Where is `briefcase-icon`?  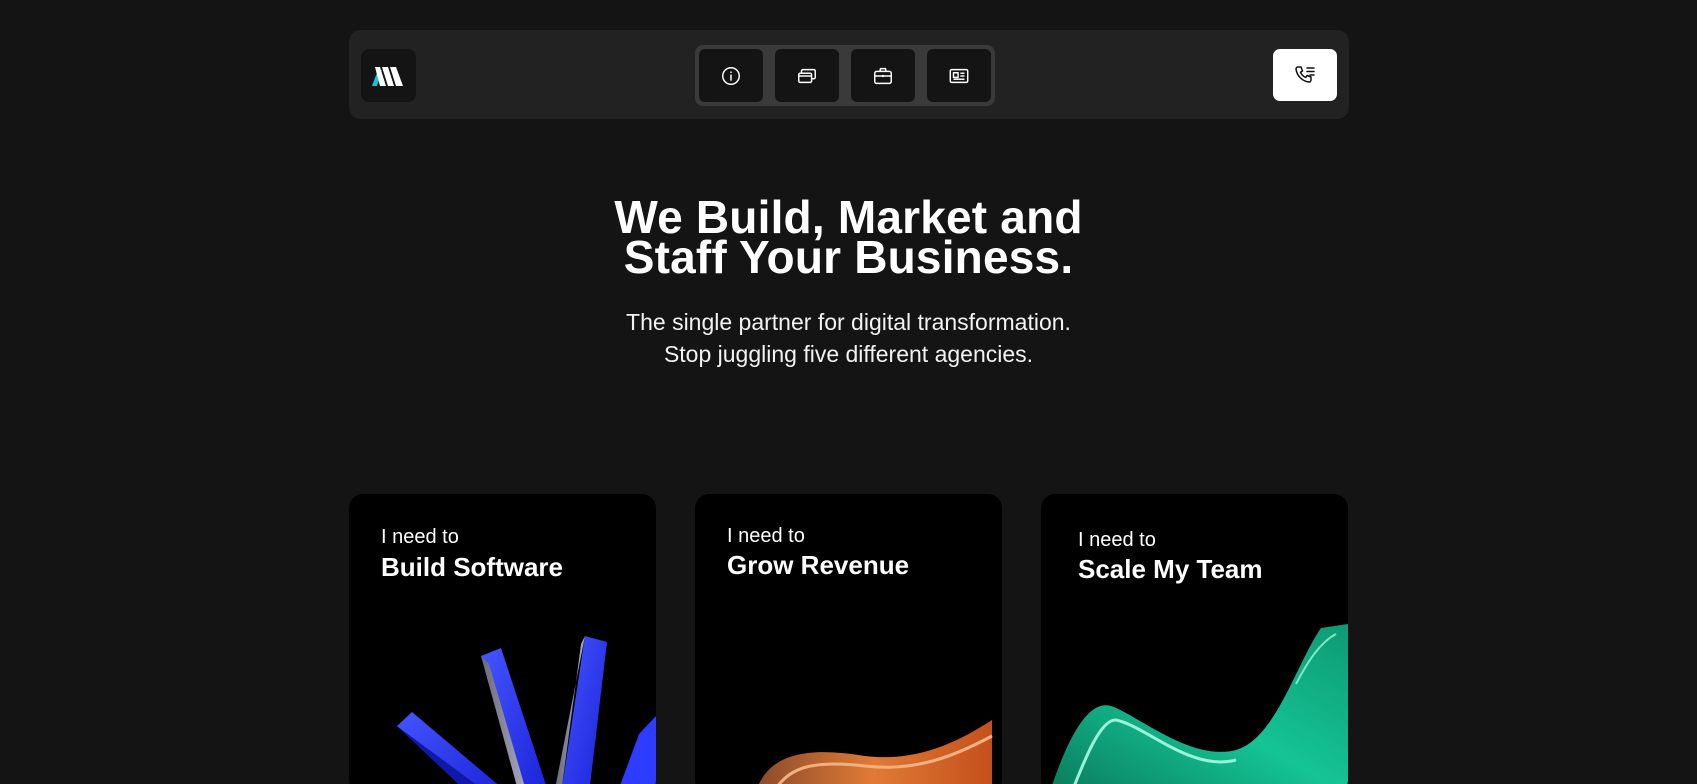 briefcase-icon is located at coordinates (883, 75).